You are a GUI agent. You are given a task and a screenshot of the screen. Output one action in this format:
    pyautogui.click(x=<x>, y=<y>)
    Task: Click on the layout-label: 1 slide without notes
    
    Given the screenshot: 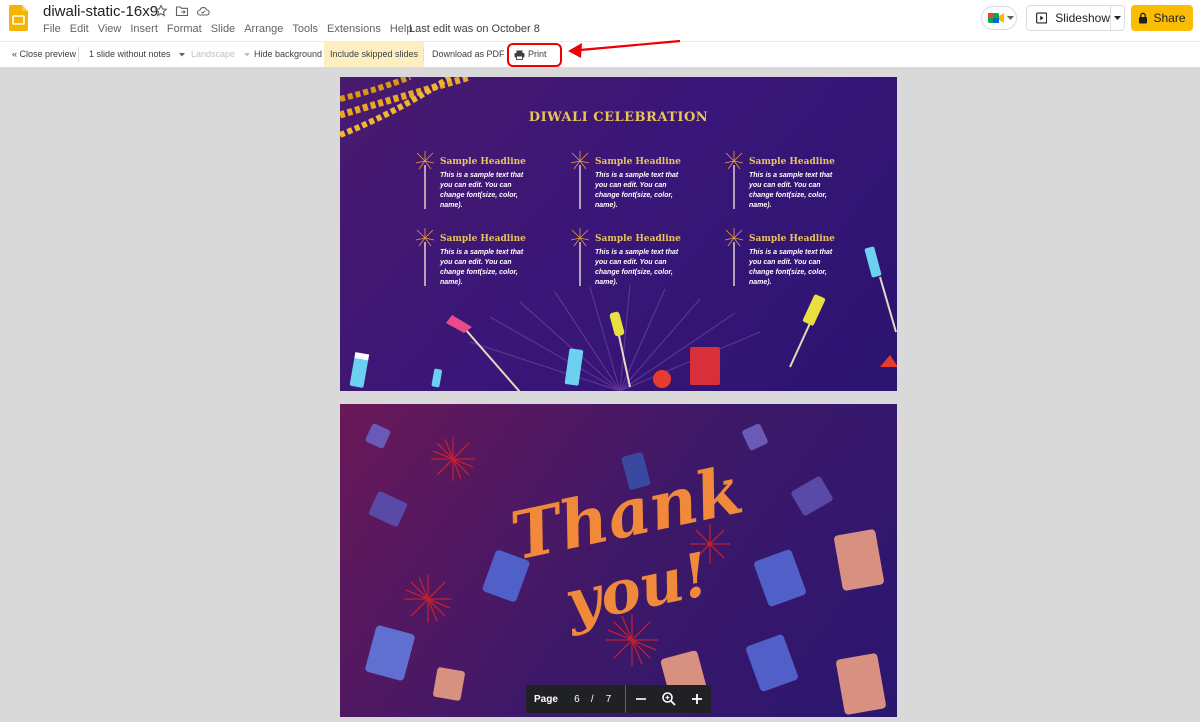 What is the action you would take?
    pyautogui.click(x=130, y=54)
    